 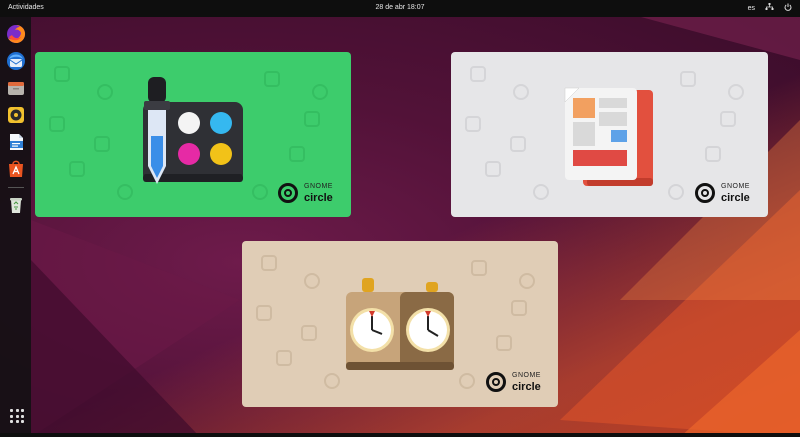 What do you see at coordinates (16, 169) in the screenshot?
I see `app-center-icon` at bounding box center [16, 169].